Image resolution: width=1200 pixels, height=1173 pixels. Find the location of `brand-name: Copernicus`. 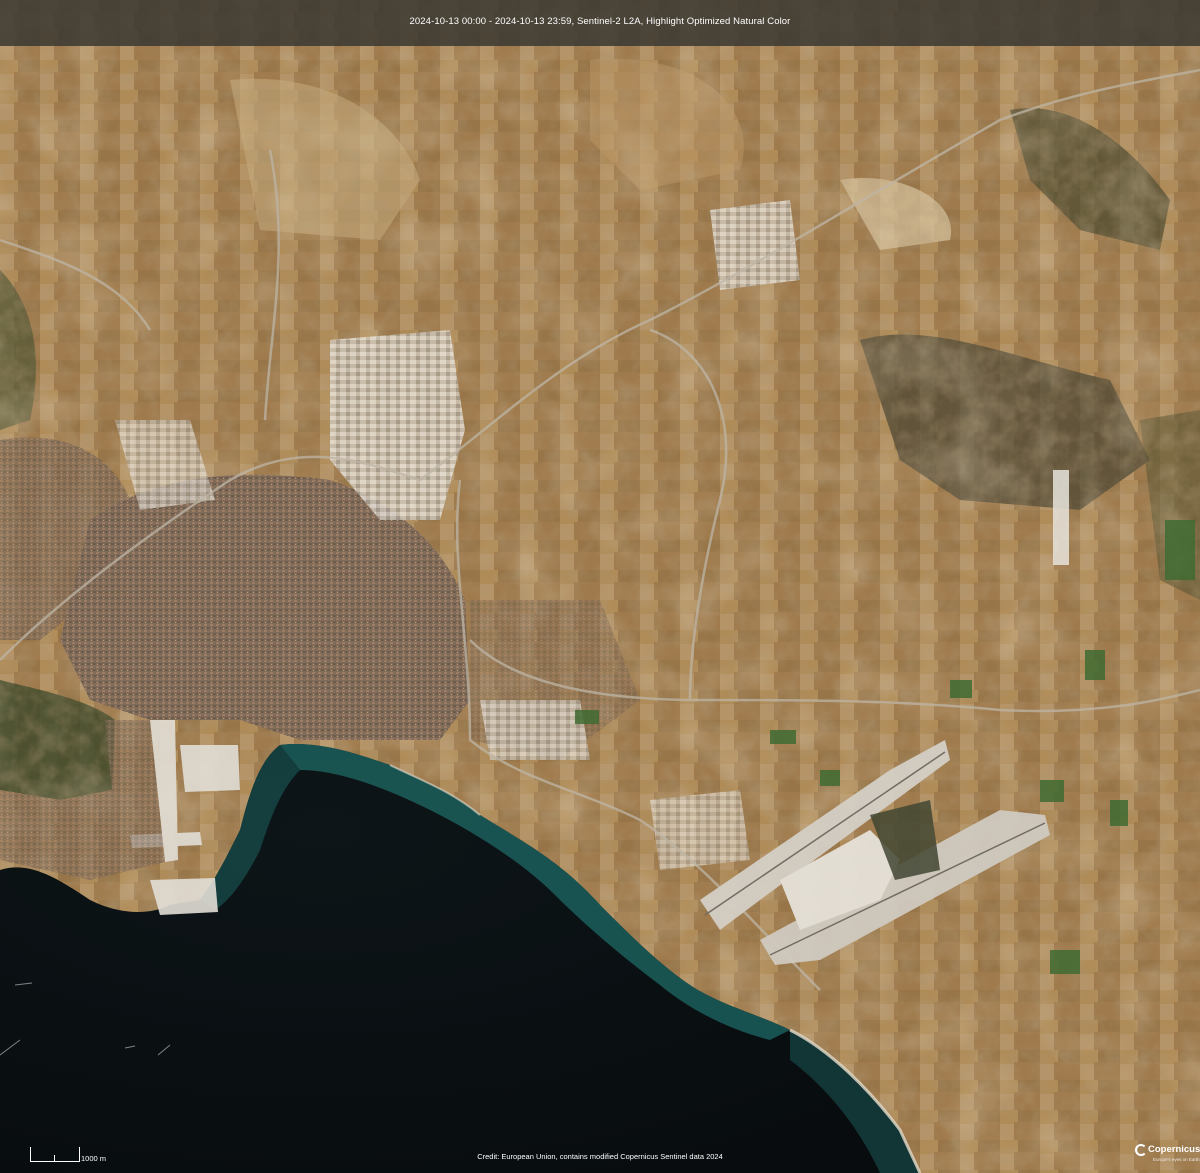

brand-name: Copernicus is located at coordinates (1174, 1149).